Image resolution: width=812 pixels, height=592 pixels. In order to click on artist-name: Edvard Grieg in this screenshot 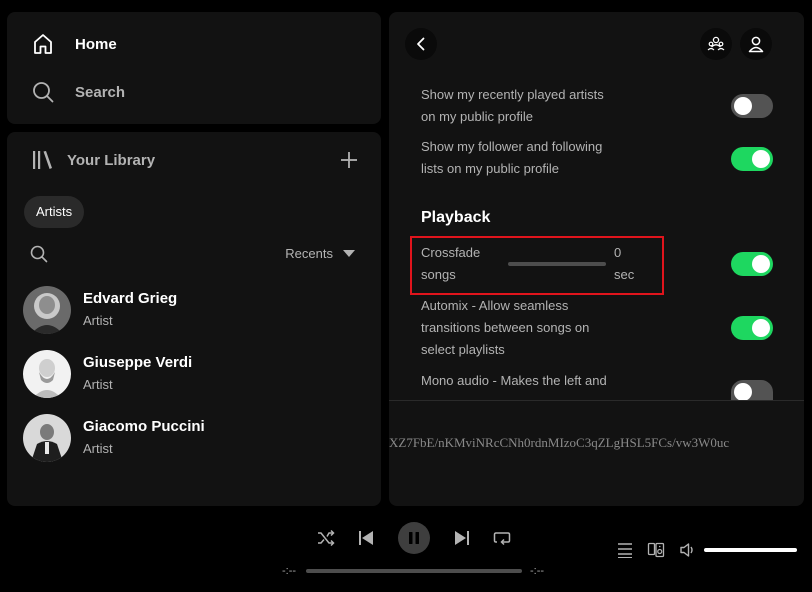, I will do `click(130, 298)`.